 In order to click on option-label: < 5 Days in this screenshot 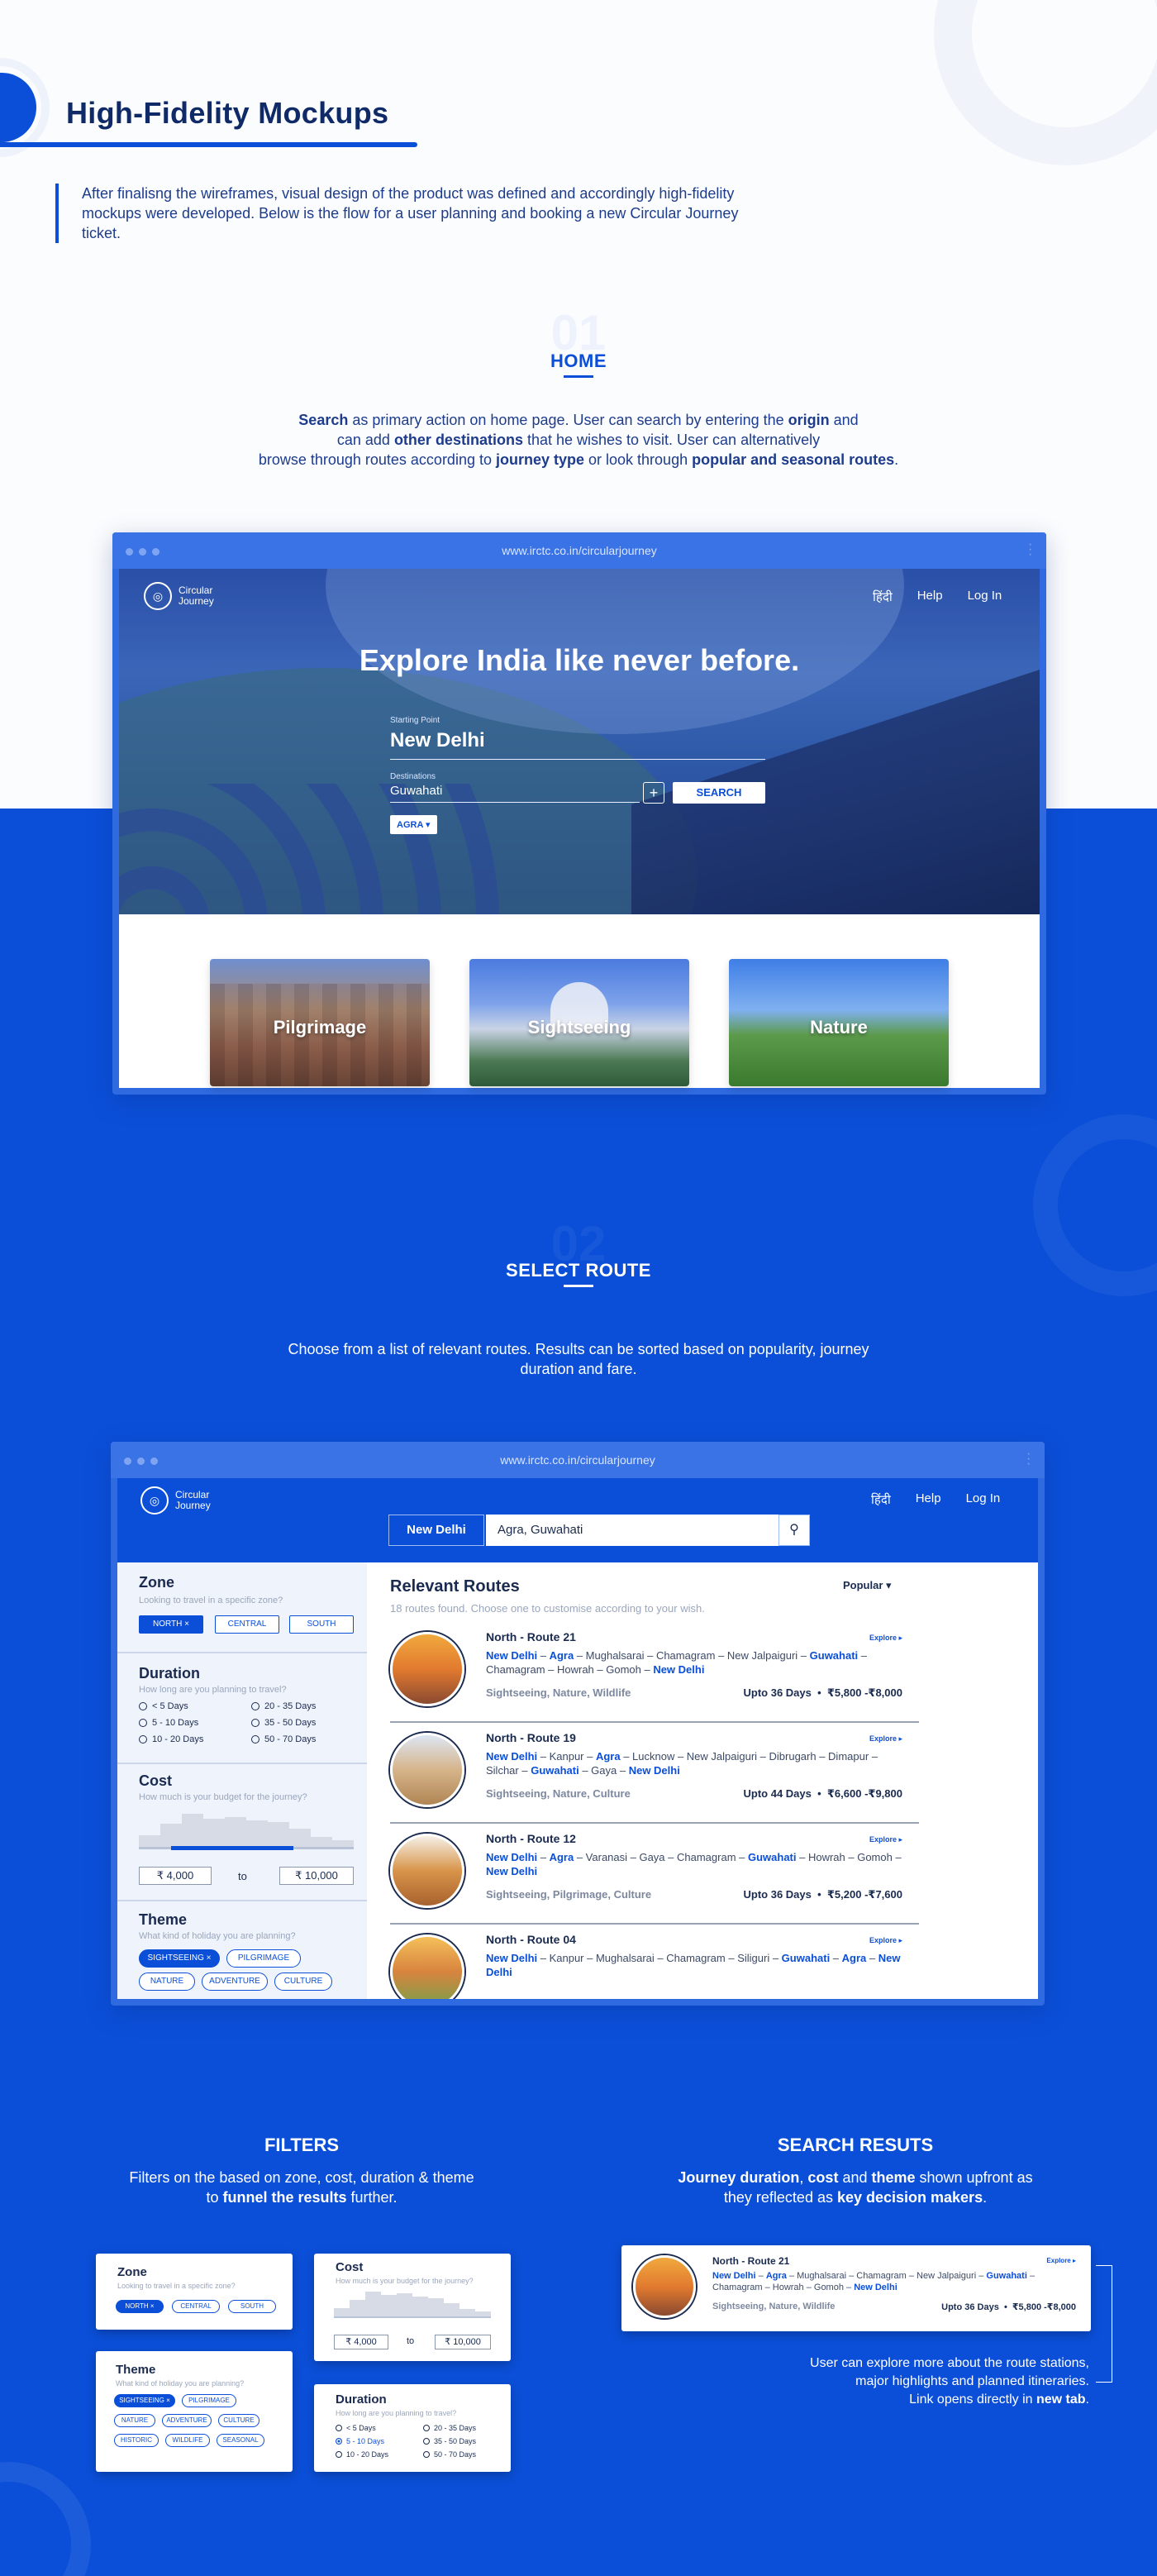, I will do `click(361, 2428)`.